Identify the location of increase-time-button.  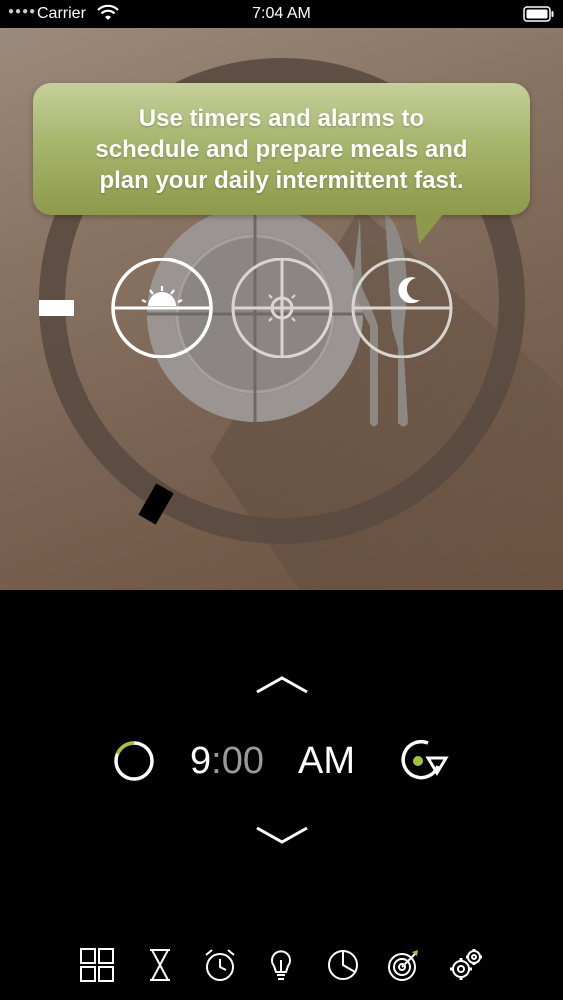
(282, 685).